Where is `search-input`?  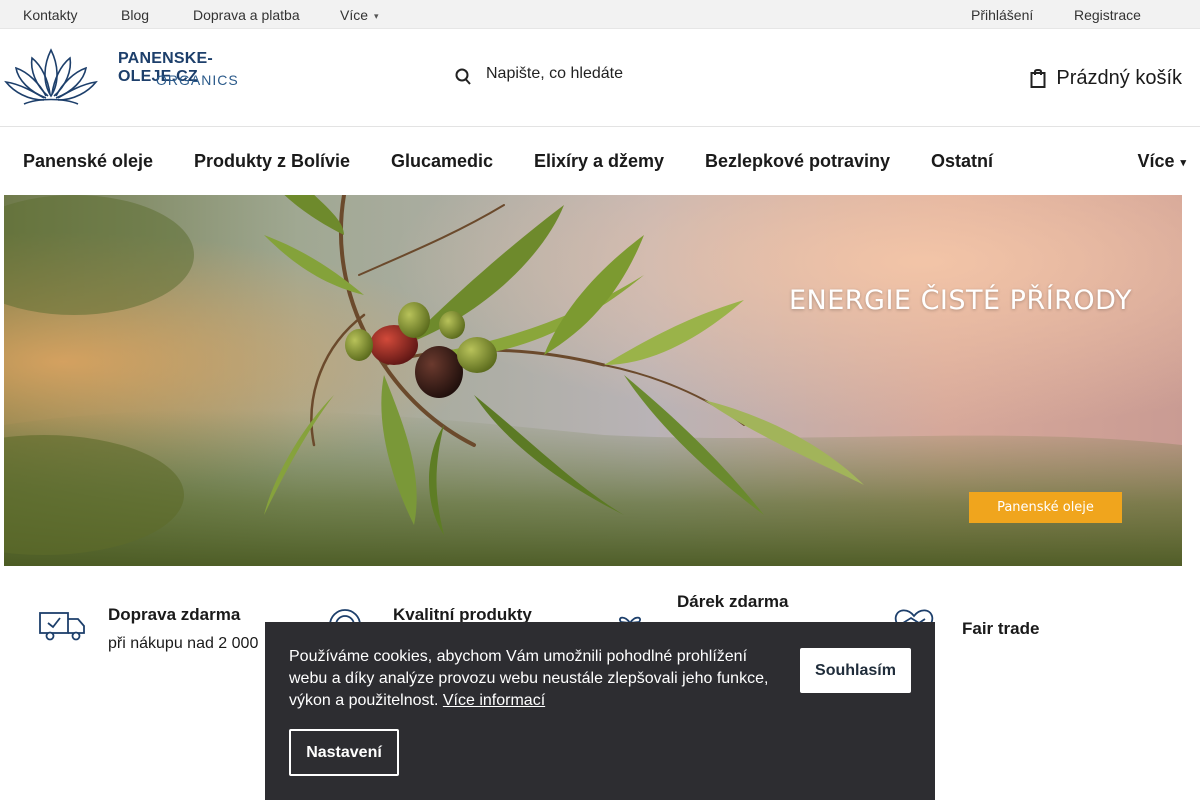 search-input is located at coordinates (686, 74).